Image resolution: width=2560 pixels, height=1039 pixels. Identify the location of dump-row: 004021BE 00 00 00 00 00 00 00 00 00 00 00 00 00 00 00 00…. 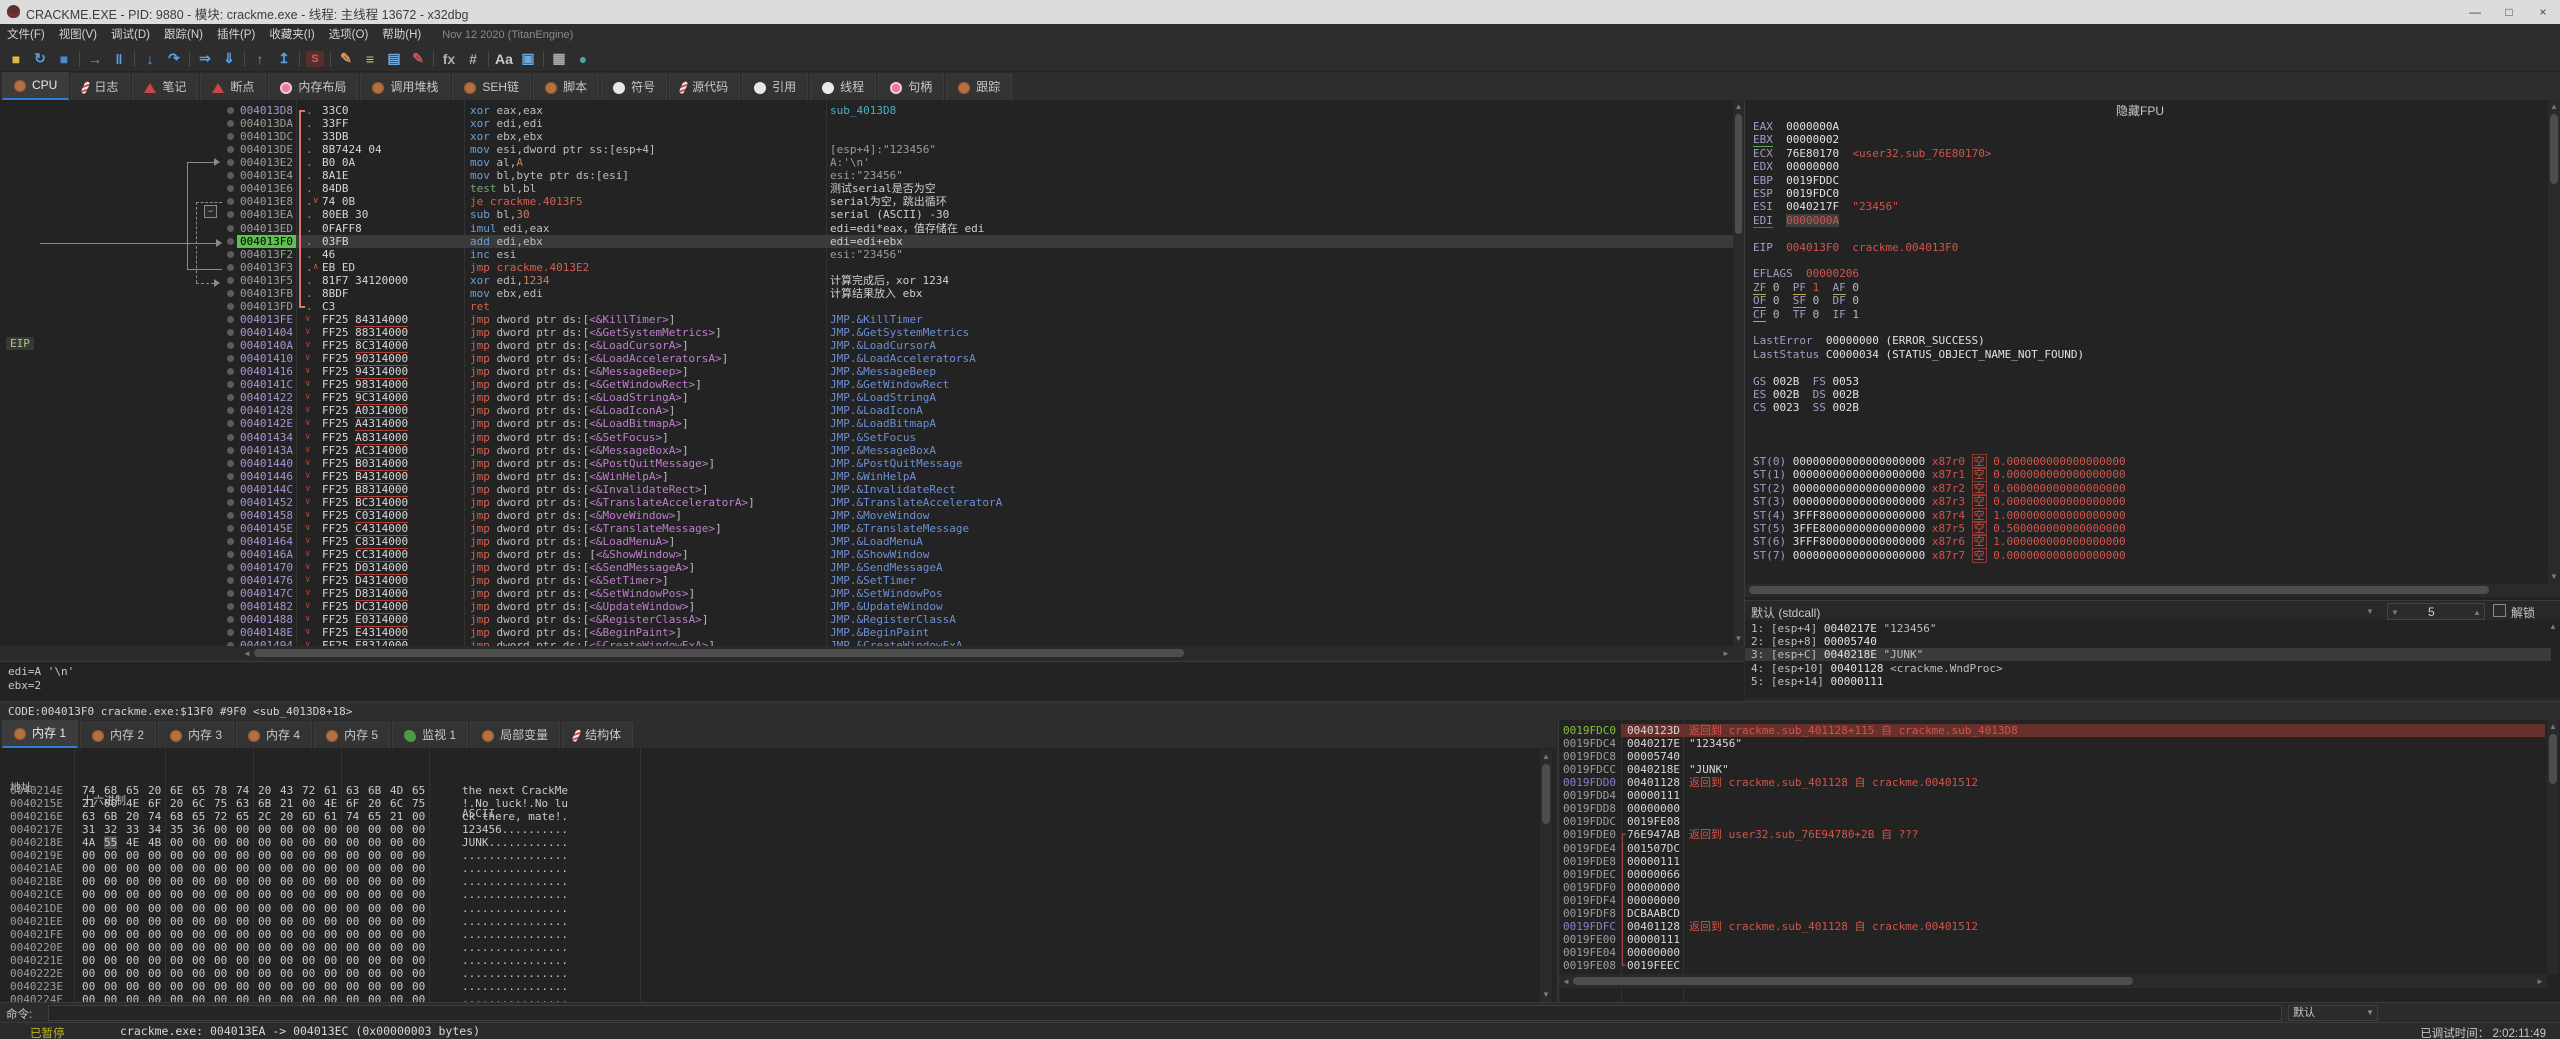
(770, 881).